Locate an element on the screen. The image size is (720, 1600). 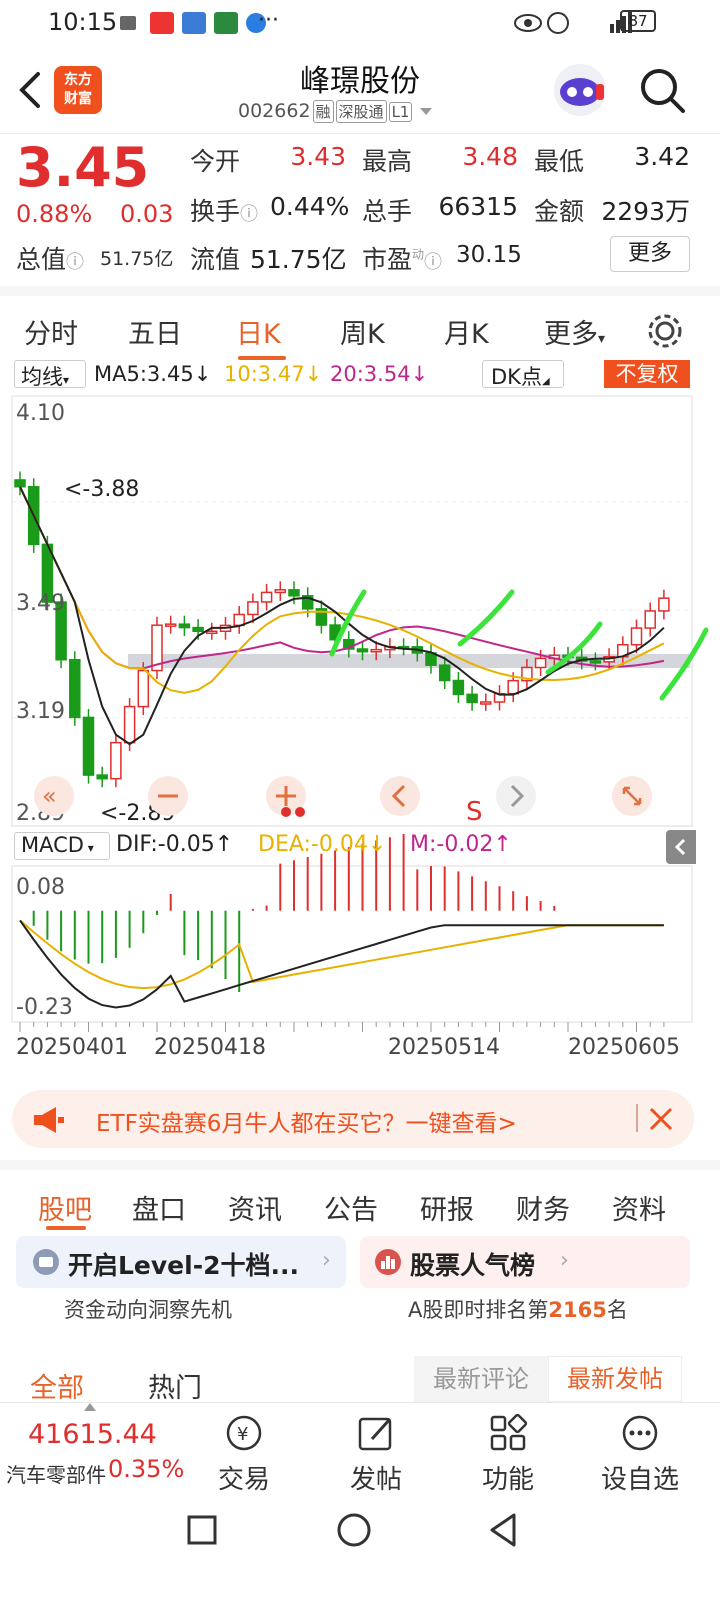
macd-selector: MACD ▾ is located at coordinates (62, 846).